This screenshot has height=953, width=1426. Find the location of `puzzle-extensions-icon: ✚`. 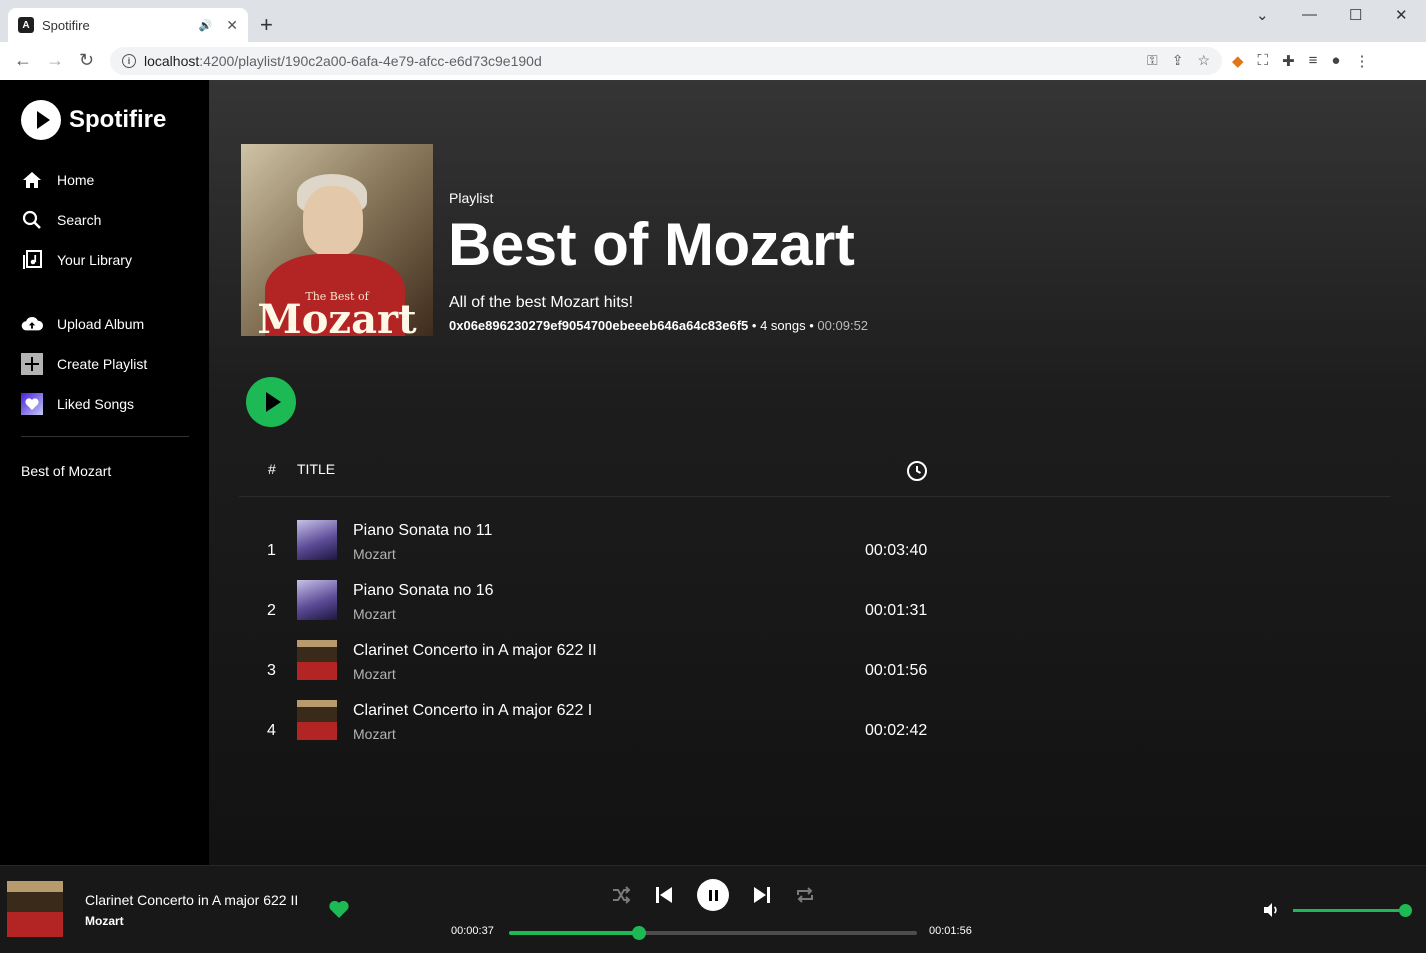

puzzle-extensions-icon: ✚ is located at coordinates (1288, 61).